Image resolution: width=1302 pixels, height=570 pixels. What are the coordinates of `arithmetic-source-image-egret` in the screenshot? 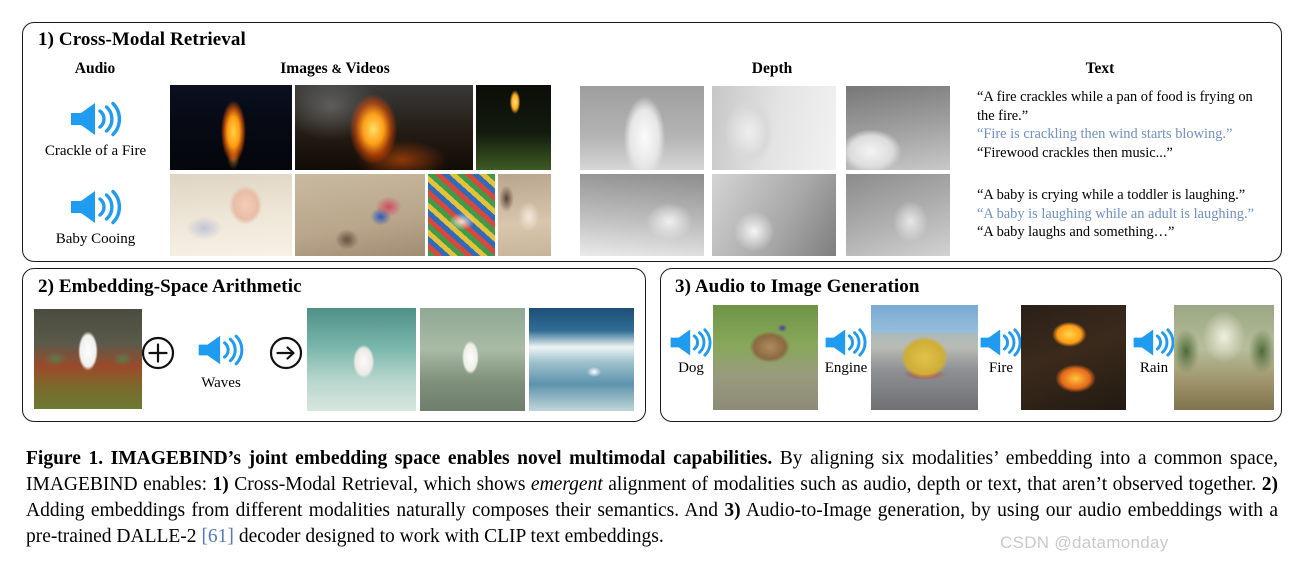 It's located at (88, 359).